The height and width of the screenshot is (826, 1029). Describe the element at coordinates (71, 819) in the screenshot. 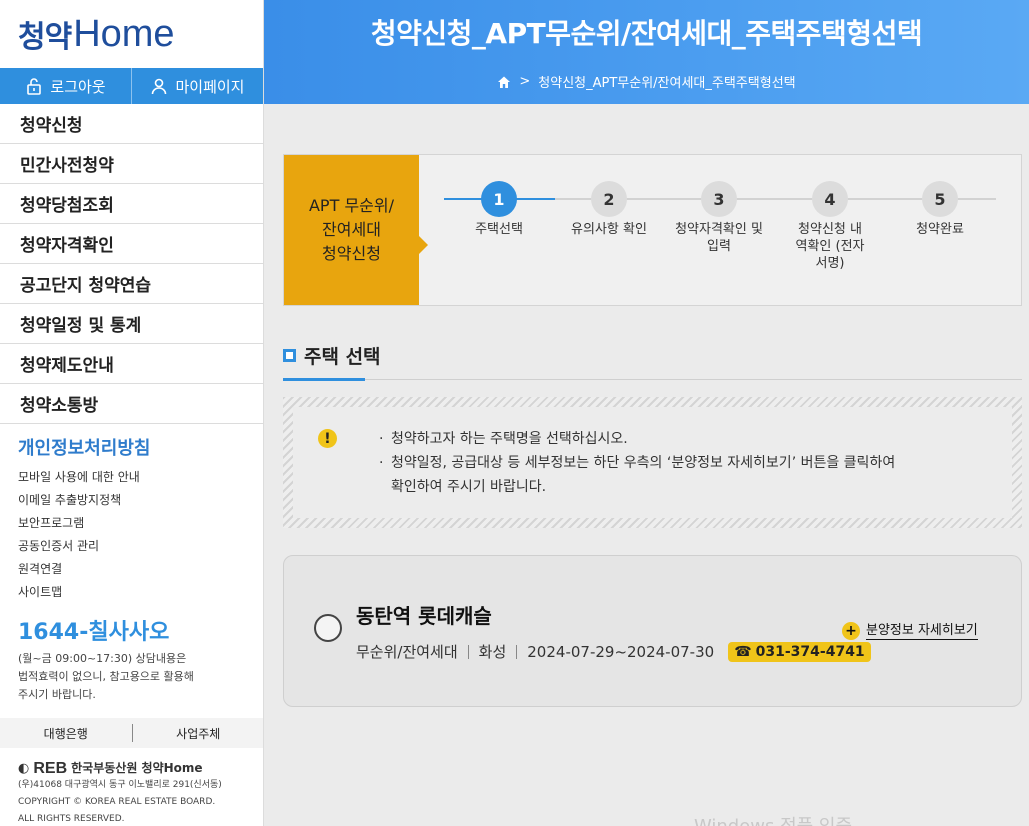

I see `footer-rights: ALL RIGHTS RESERVED.` at that location.